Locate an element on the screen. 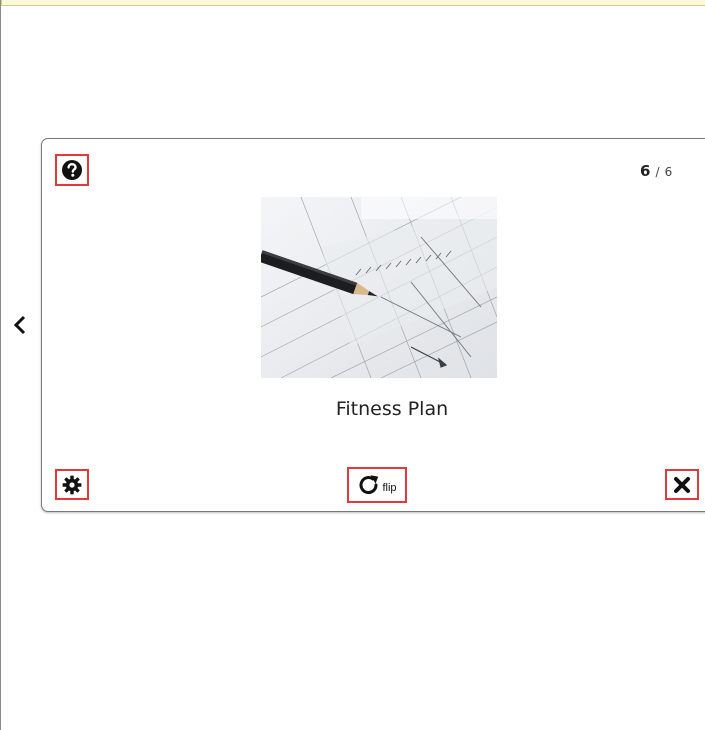 The width and height of the screenshot is (705, 730). help-button is located at coordinates (72, 170).